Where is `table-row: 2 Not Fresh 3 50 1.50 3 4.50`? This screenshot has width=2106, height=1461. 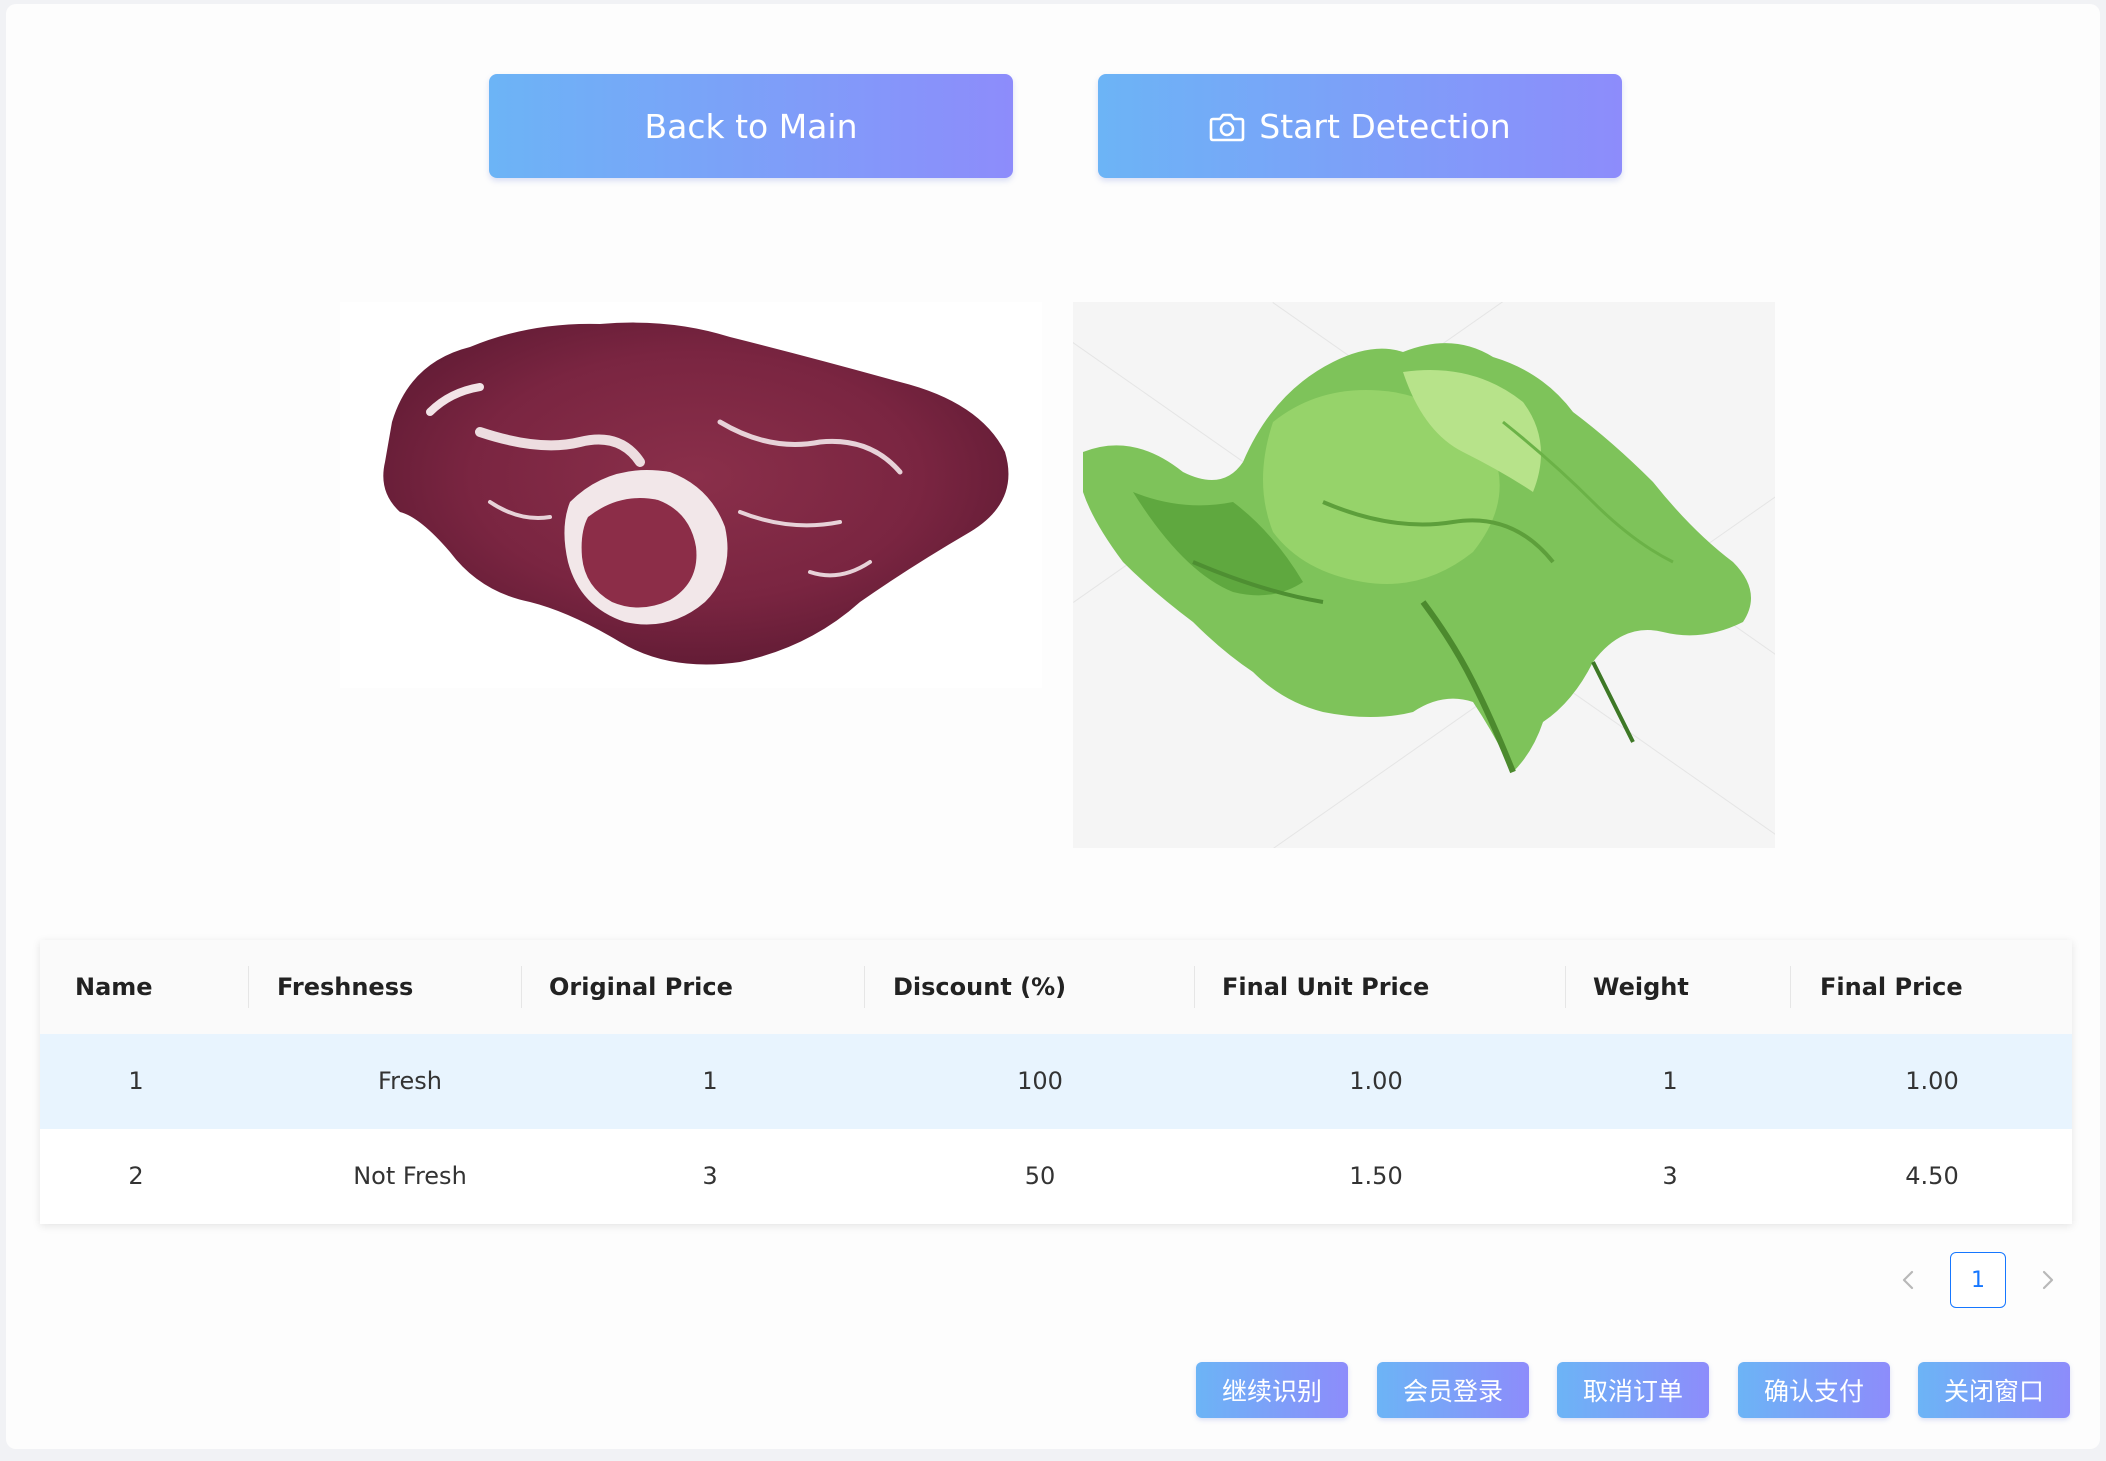
table-row: 2 Not Fresh 3 50 1.50 3 4.50 is located at coordinates (1056, 1176).